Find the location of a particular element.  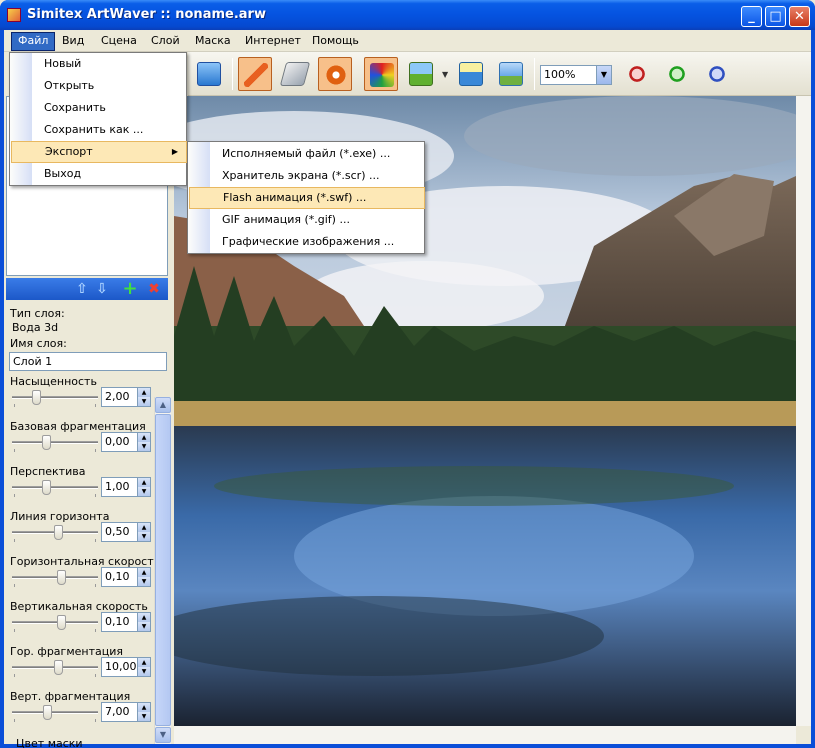

param-value-spinner: 0,50 ▲ ▼ is located at coordinates (126, 532).